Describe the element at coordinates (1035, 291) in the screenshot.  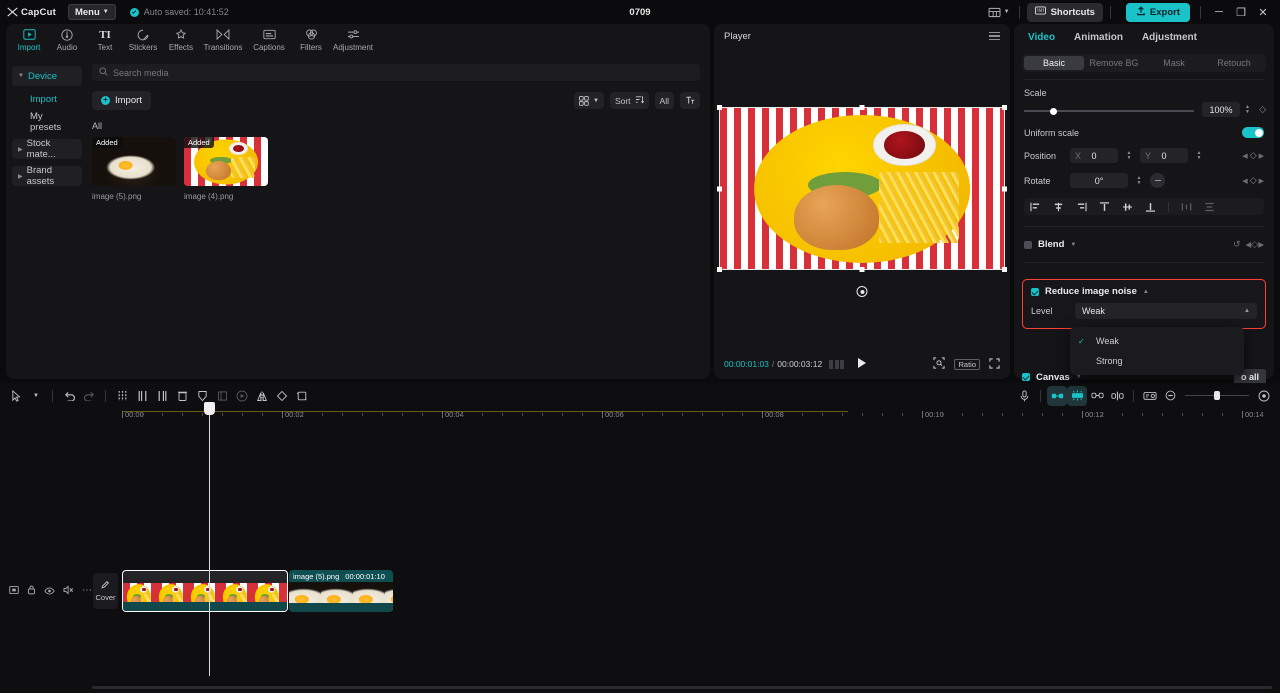
I see `reduce-noise-checkbox` at that location.